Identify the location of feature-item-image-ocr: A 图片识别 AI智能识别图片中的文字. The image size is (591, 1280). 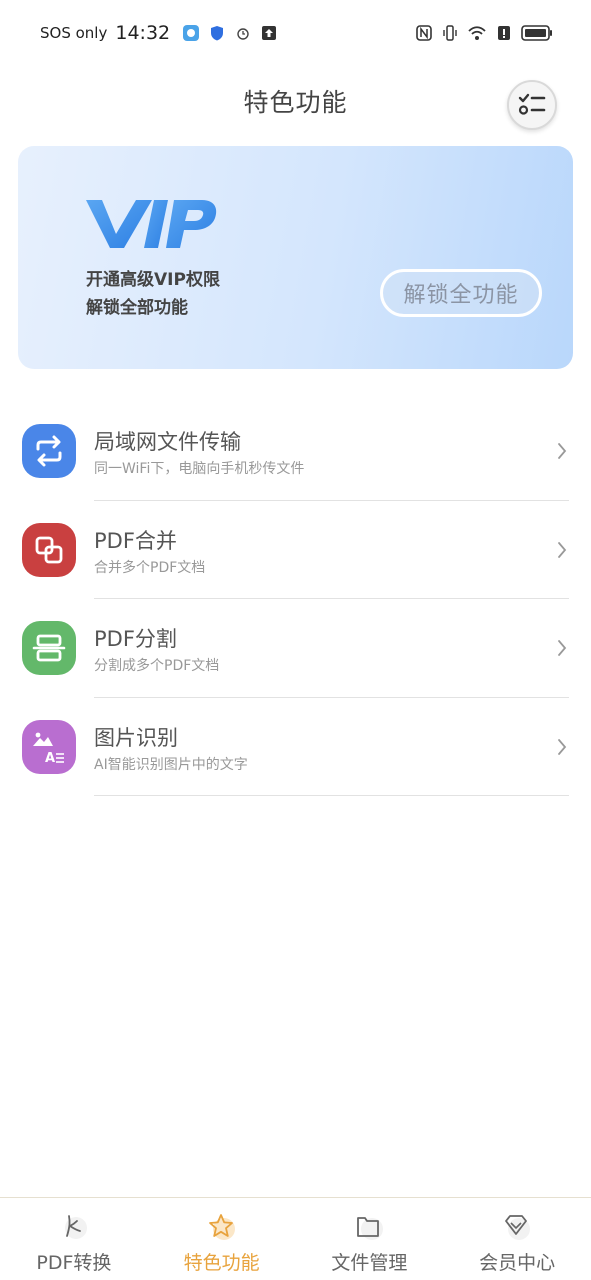
(295, 747).